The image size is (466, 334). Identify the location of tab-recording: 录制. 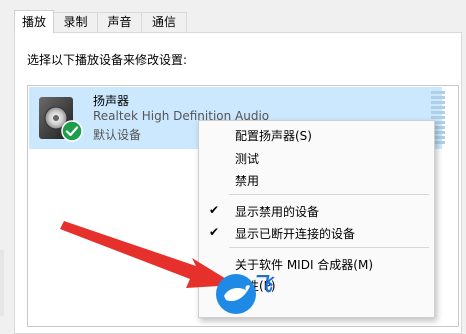
(75, 22).